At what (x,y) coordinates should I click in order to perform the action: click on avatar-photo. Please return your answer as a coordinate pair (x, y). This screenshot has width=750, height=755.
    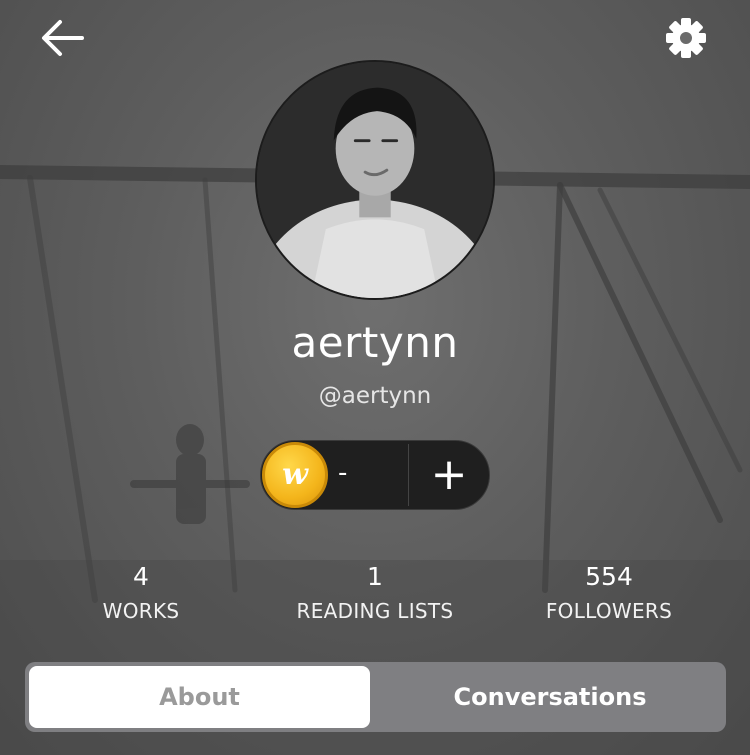
    Looking at the image, I should click on (375, 180).